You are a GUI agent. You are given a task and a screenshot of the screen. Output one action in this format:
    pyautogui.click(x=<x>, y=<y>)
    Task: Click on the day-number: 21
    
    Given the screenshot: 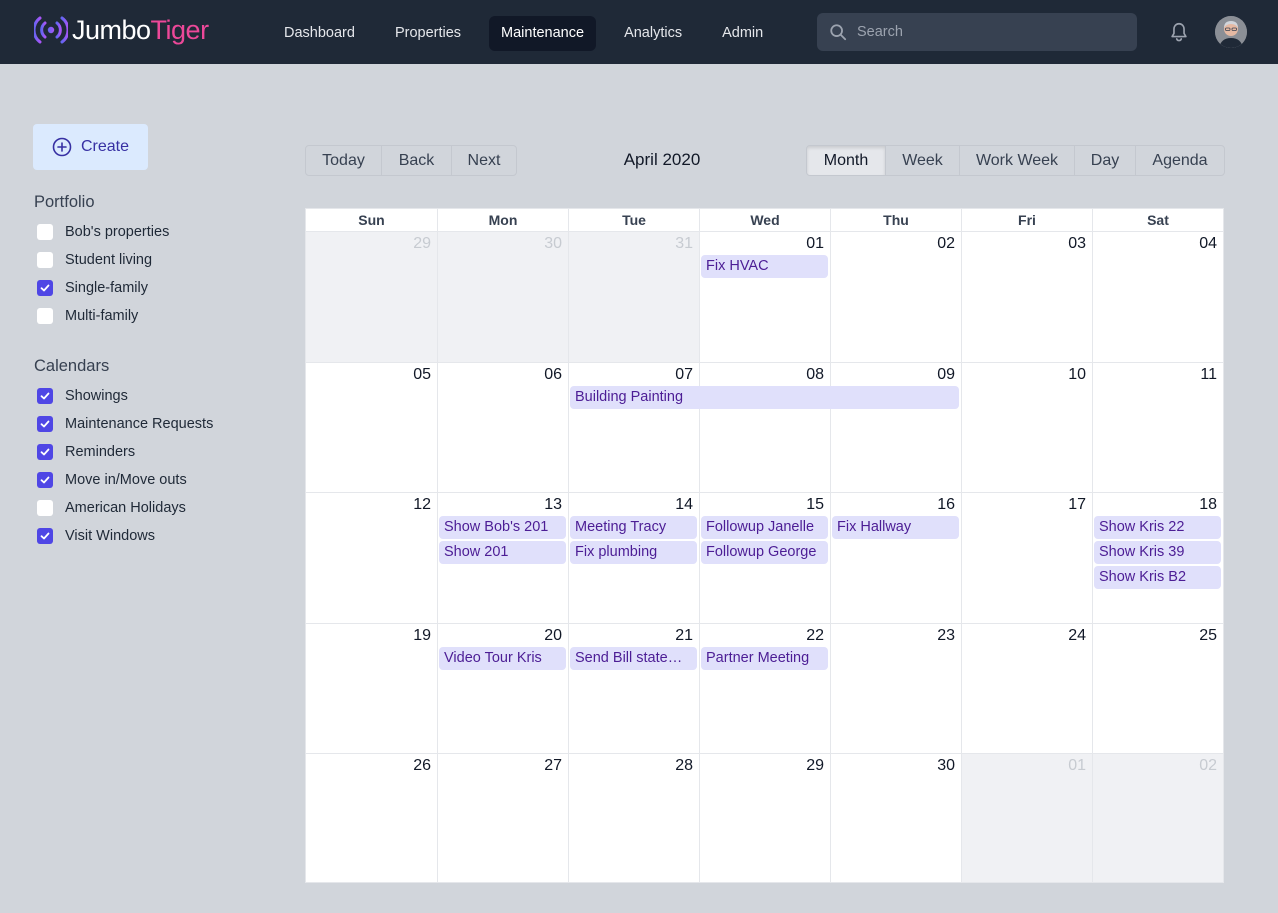 What is the action you would take?
    pyautogui.click(x=684, y=636)
    